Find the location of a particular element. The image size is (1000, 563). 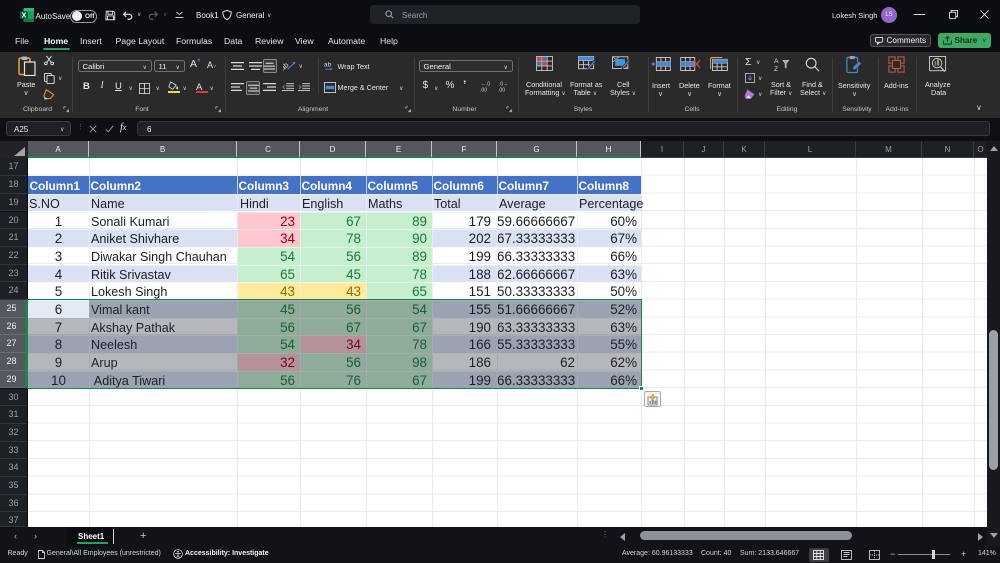

svg-text: X is located at coordinates (24, 15).